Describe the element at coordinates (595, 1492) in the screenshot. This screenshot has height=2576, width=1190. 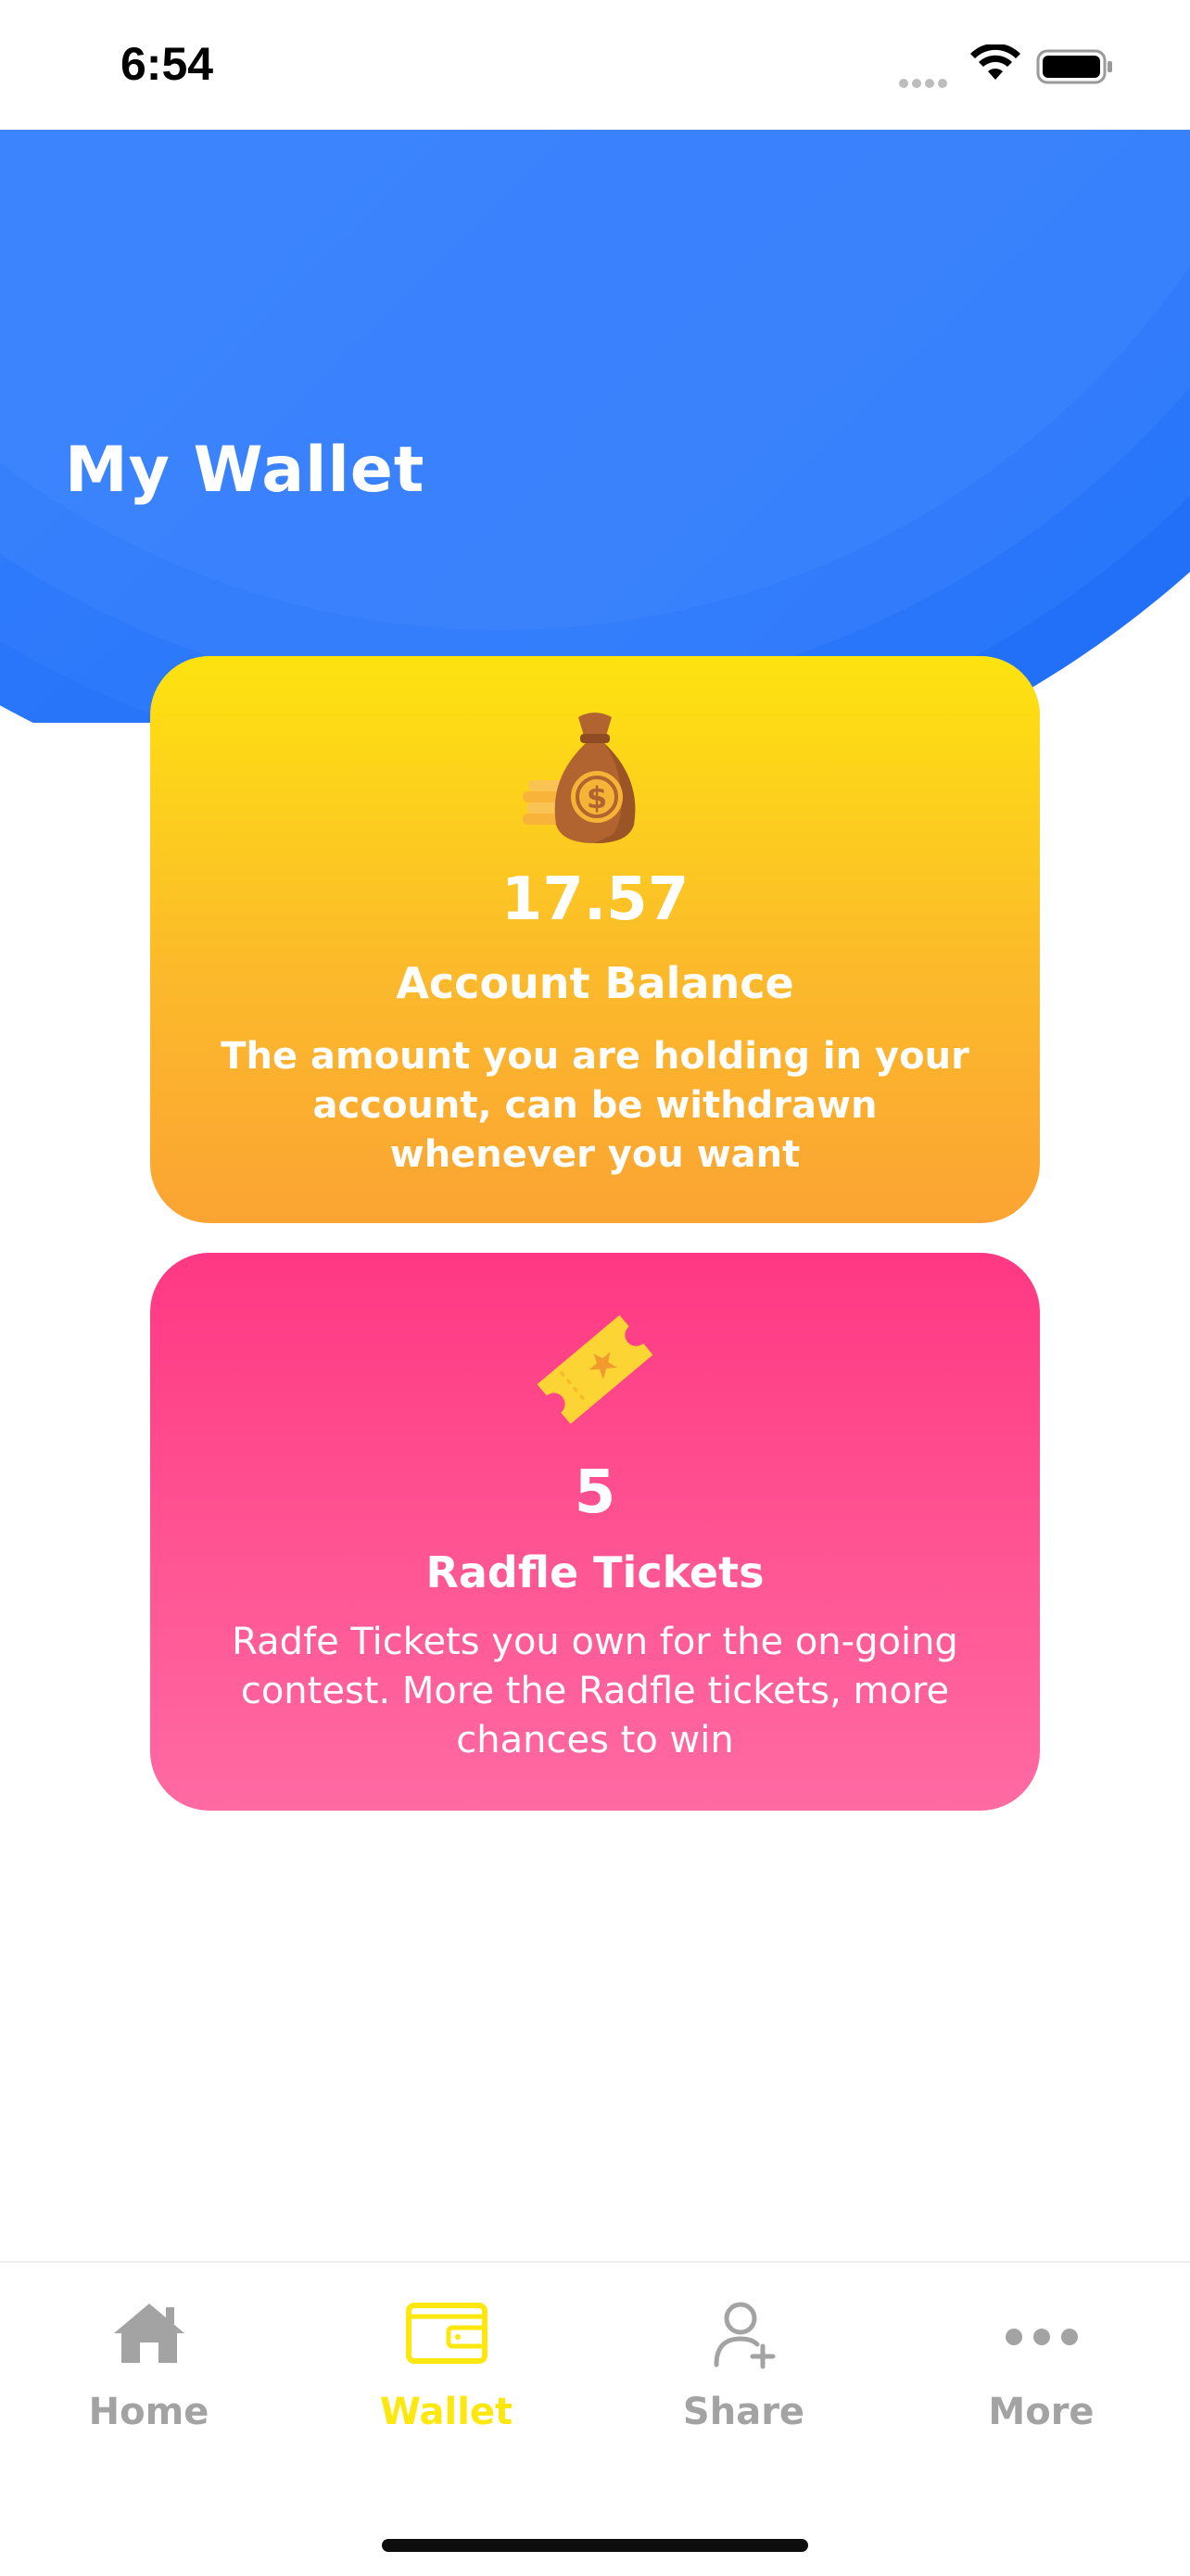
I see `radfle-tickets-value: 5` at that location.